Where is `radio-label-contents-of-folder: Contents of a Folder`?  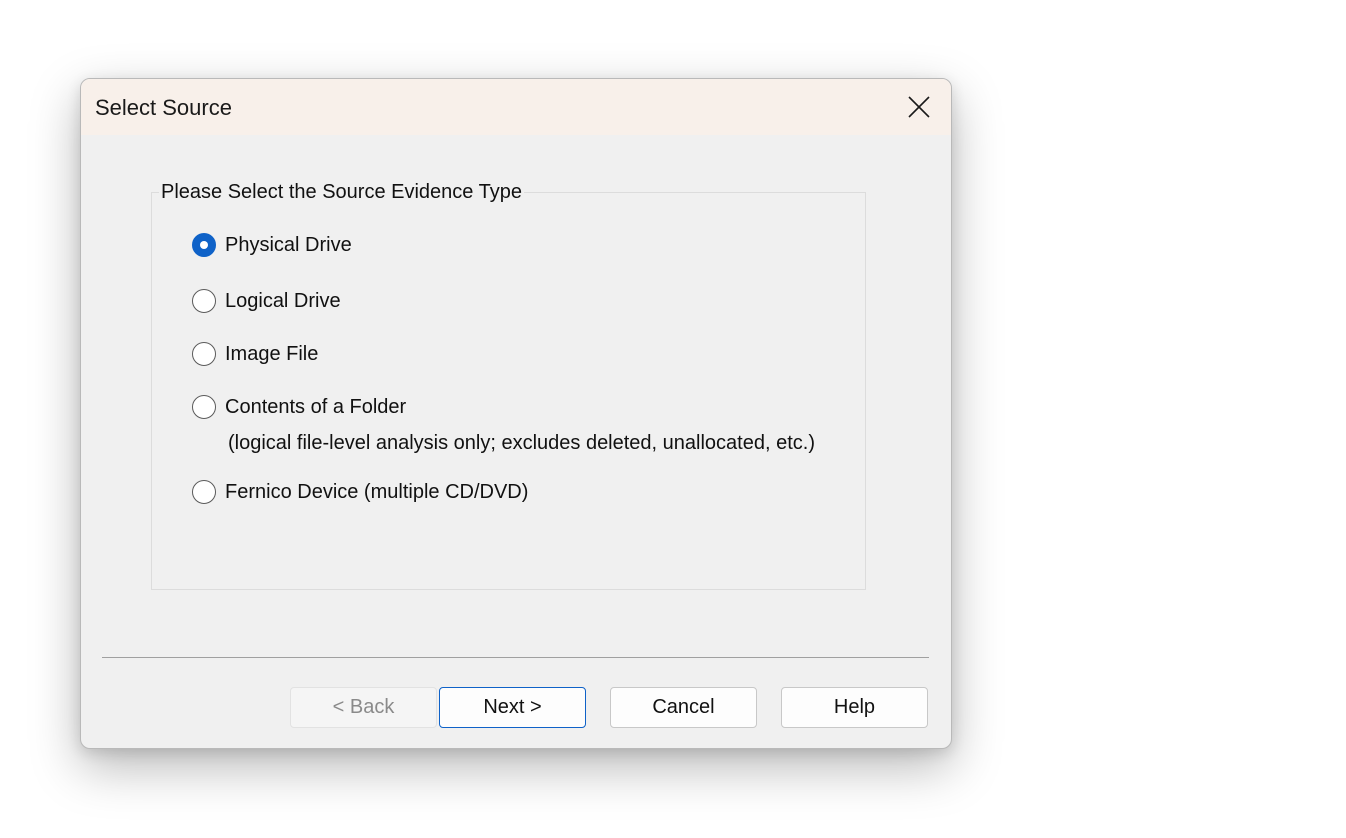 radio-label-contents-of-folder: Contents of a Folder is located at coordinates (316, 406).